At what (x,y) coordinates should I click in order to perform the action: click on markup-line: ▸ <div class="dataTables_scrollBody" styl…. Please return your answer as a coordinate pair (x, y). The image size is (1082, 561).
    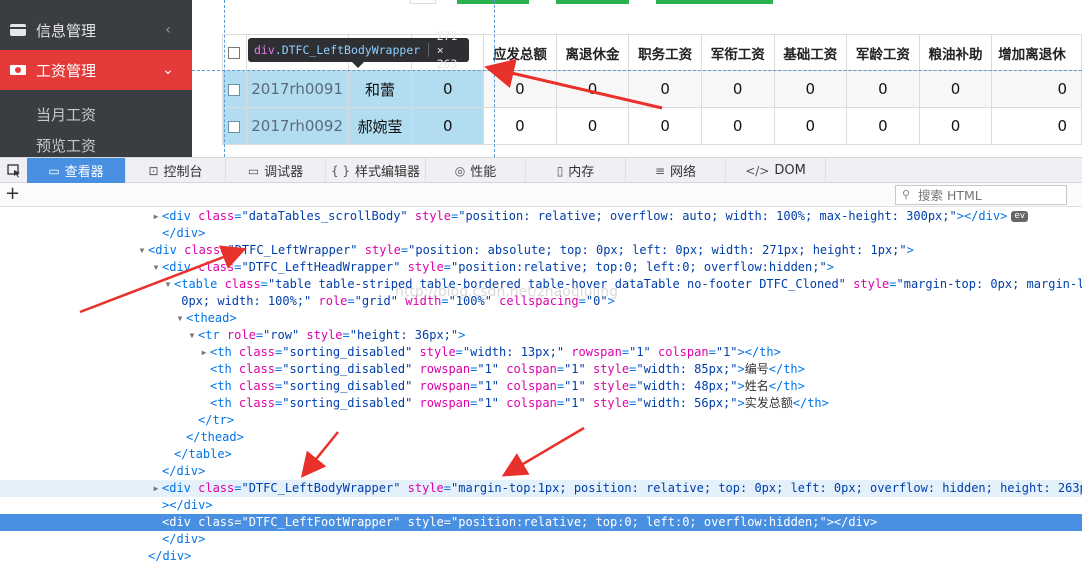
    Looking at the image, I should click on (541, 216).